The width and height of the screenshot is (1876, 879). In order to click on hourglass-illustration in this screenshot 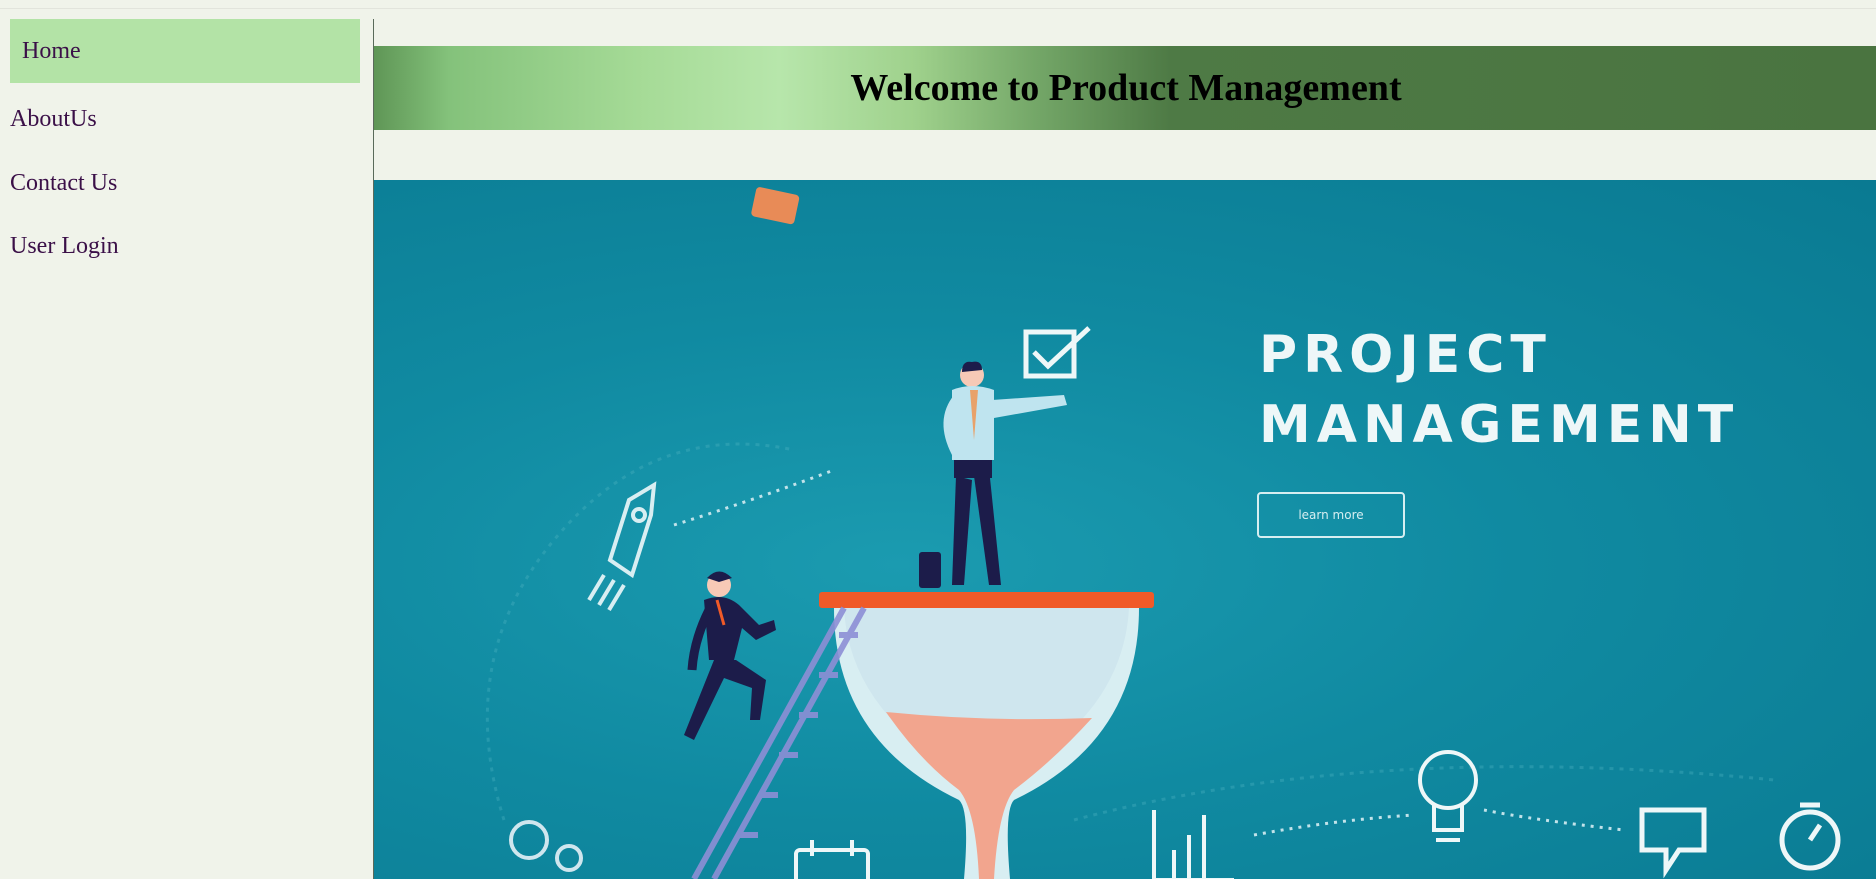, I will do `click(986, 735)`.